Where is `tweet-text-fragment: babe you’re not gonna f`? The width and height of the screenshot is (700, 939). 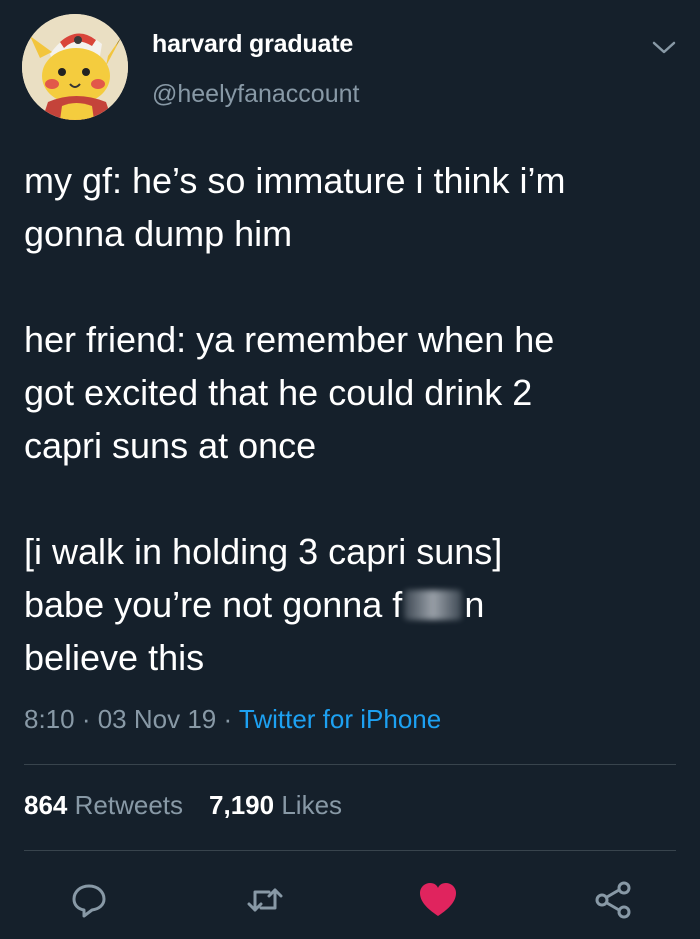 tweet-text-fragment: babe you’re not gonna f is located at coordinates (213, 604).